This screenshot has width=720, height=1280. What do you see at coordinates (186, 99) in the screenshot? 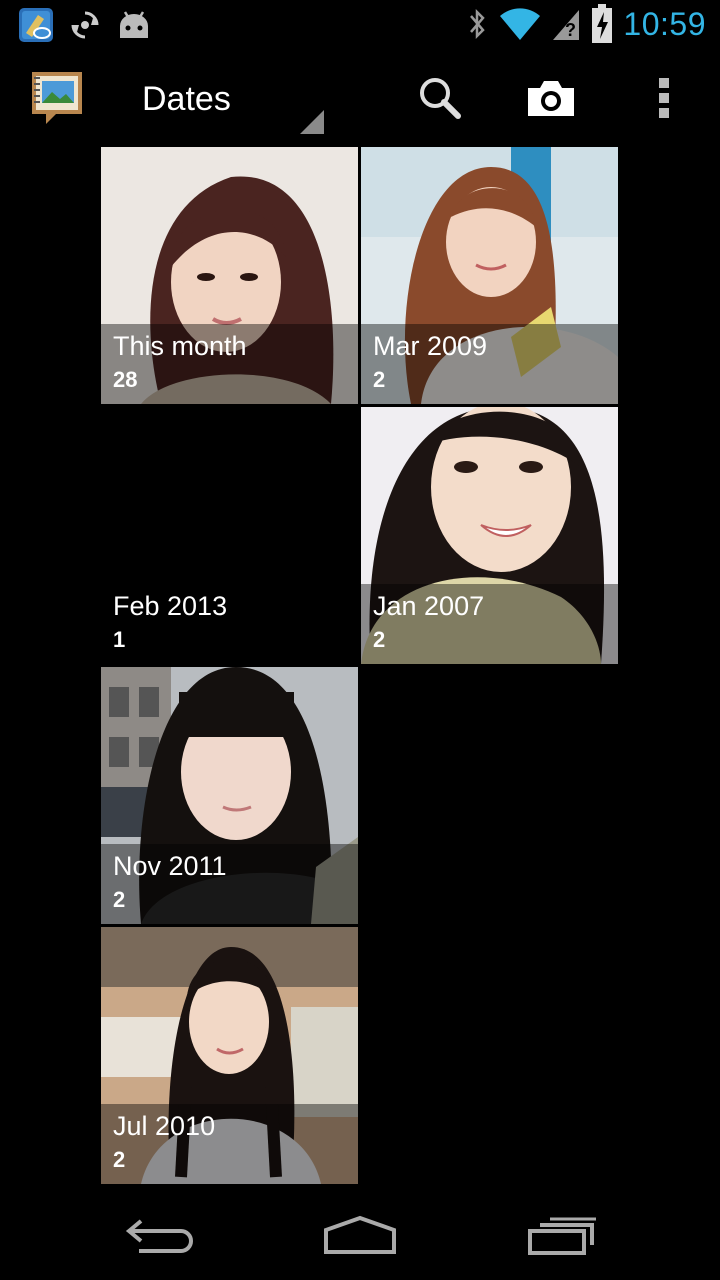
I see `spinner-label: Dates` at bounding box center [186, 99].